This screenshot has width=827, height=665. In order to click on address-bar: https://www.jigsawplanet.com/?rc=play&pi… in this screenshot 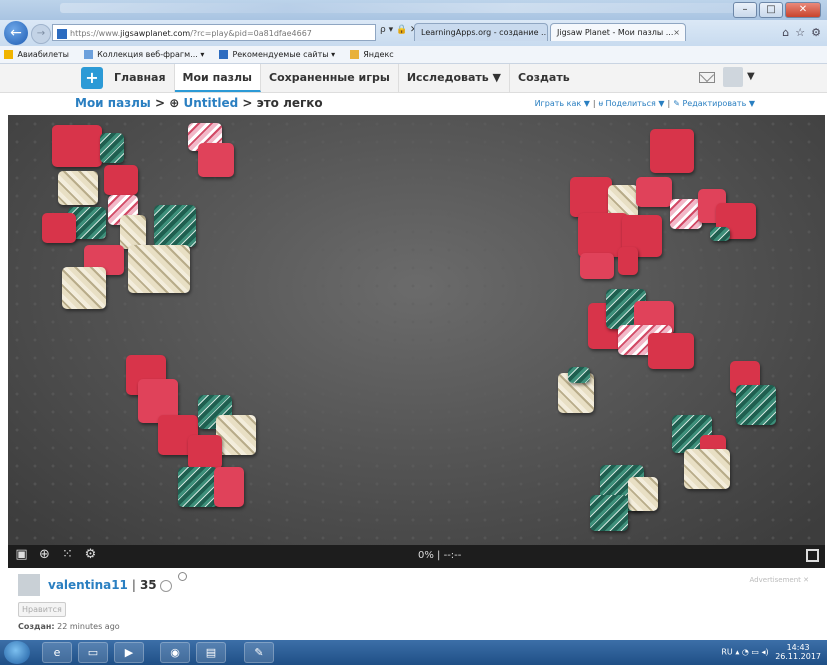, I will do `click(214, 32)`.